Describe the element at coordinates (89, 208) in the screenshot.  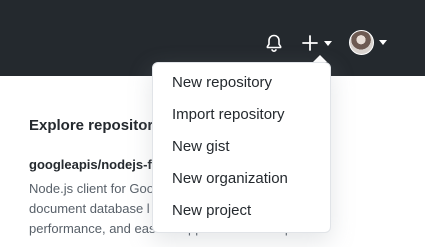
I see `description-line: document database l` at that location.